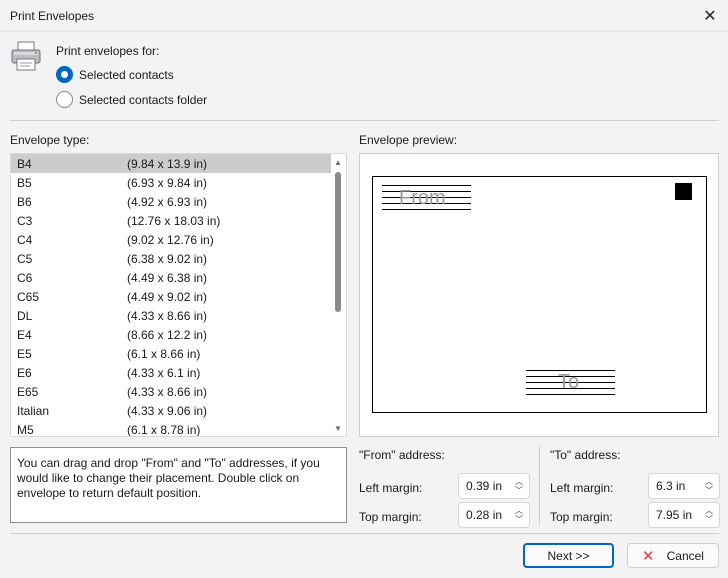 The width and height of the screenshot is (728, 578). I want to click on to-label: To, so click(569, 382).